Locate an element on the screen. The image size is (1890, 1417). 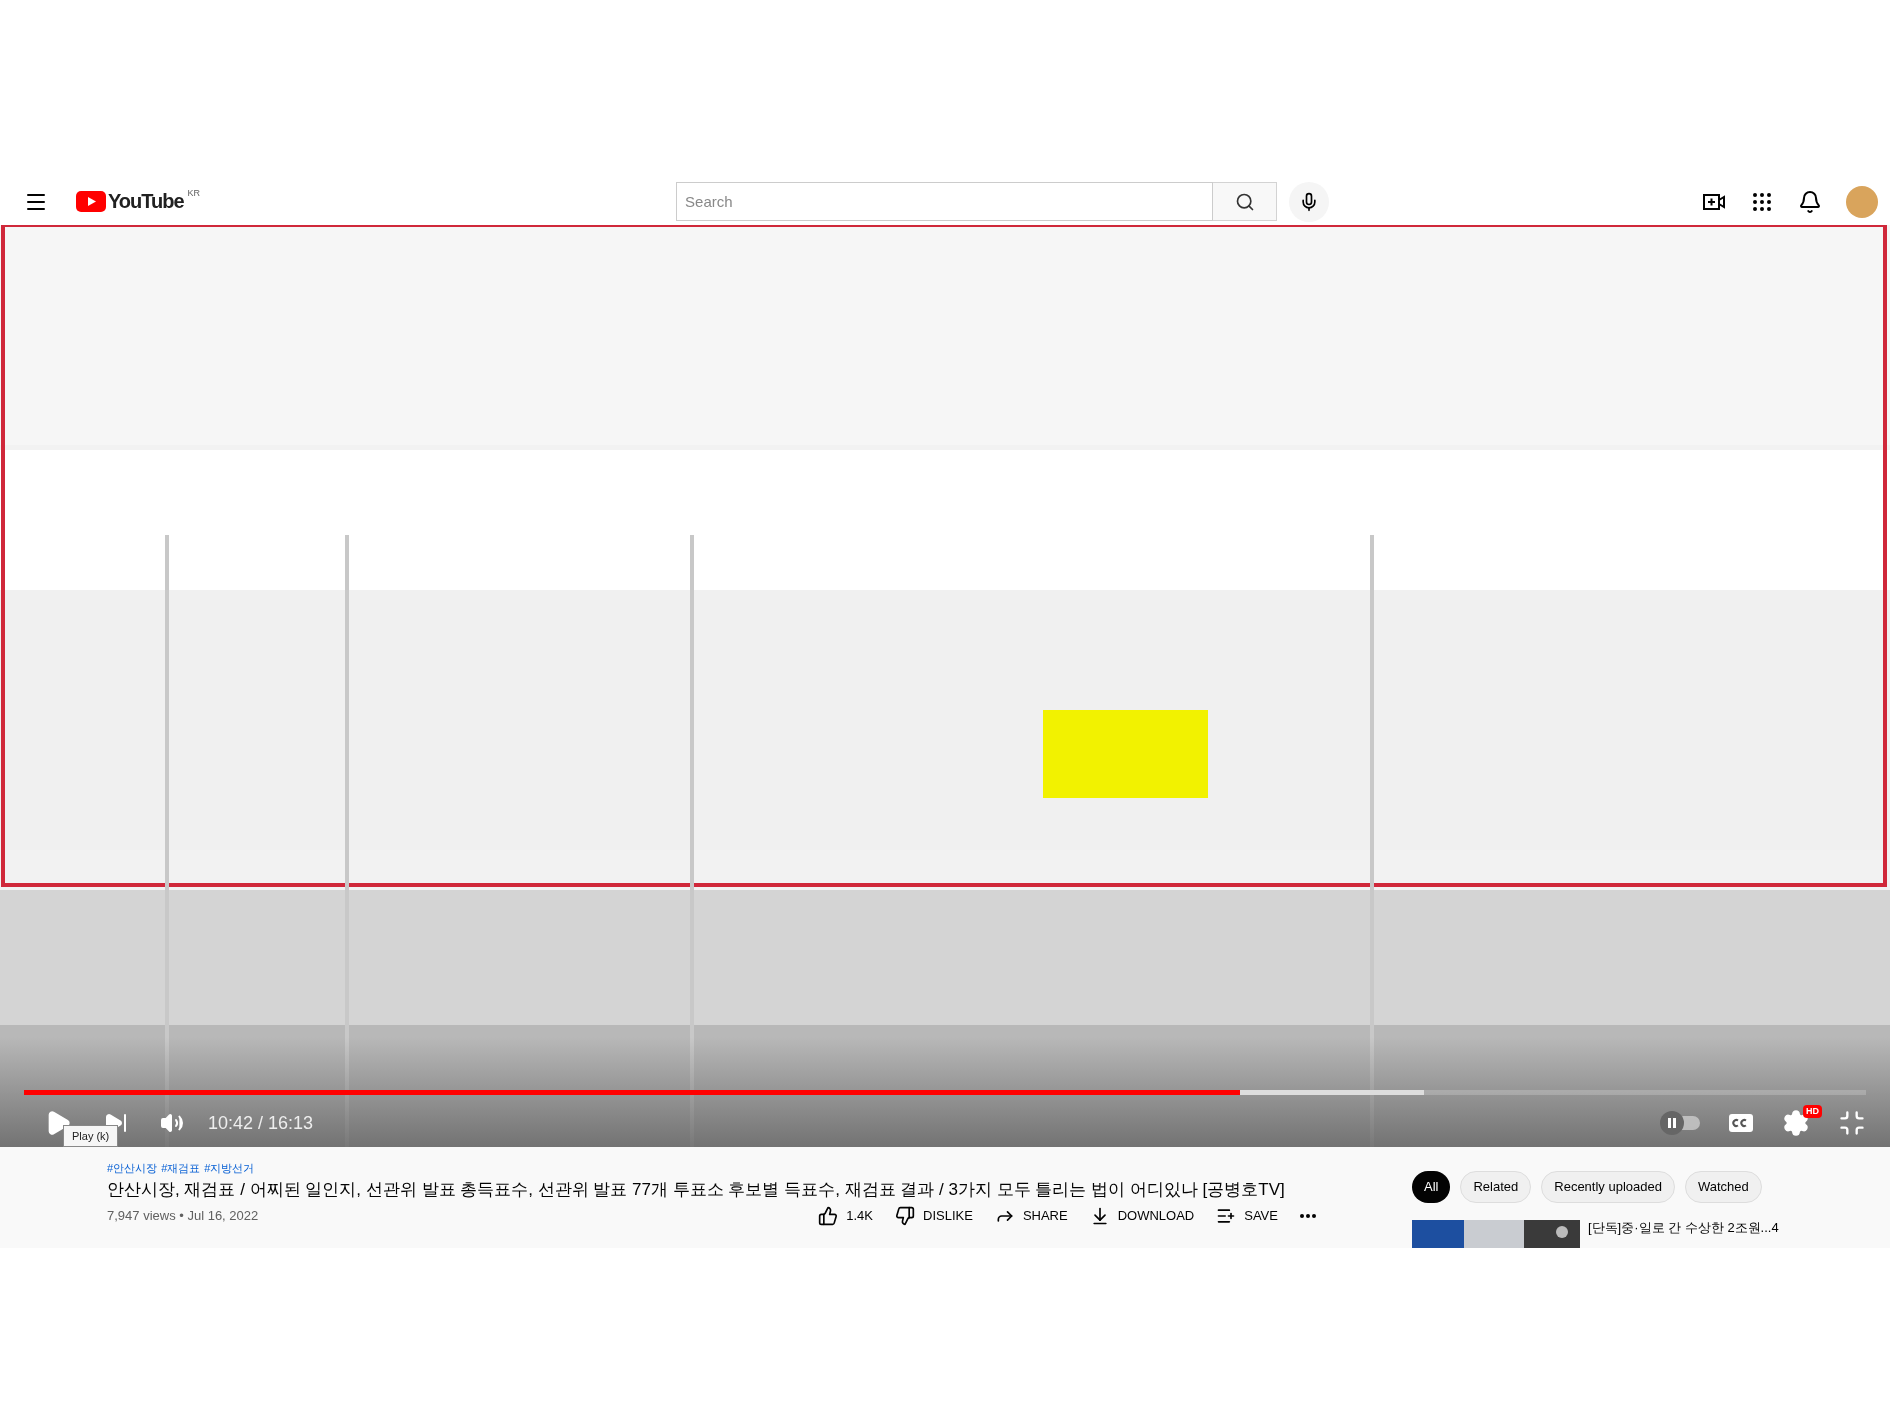
progress-bar is located at coordinates (945, 1092).